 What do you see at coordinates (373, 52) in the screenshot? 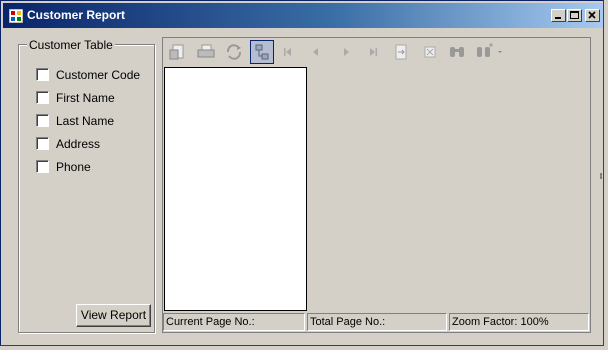
I see `last-page-icon` at bounding box center [373, 52].